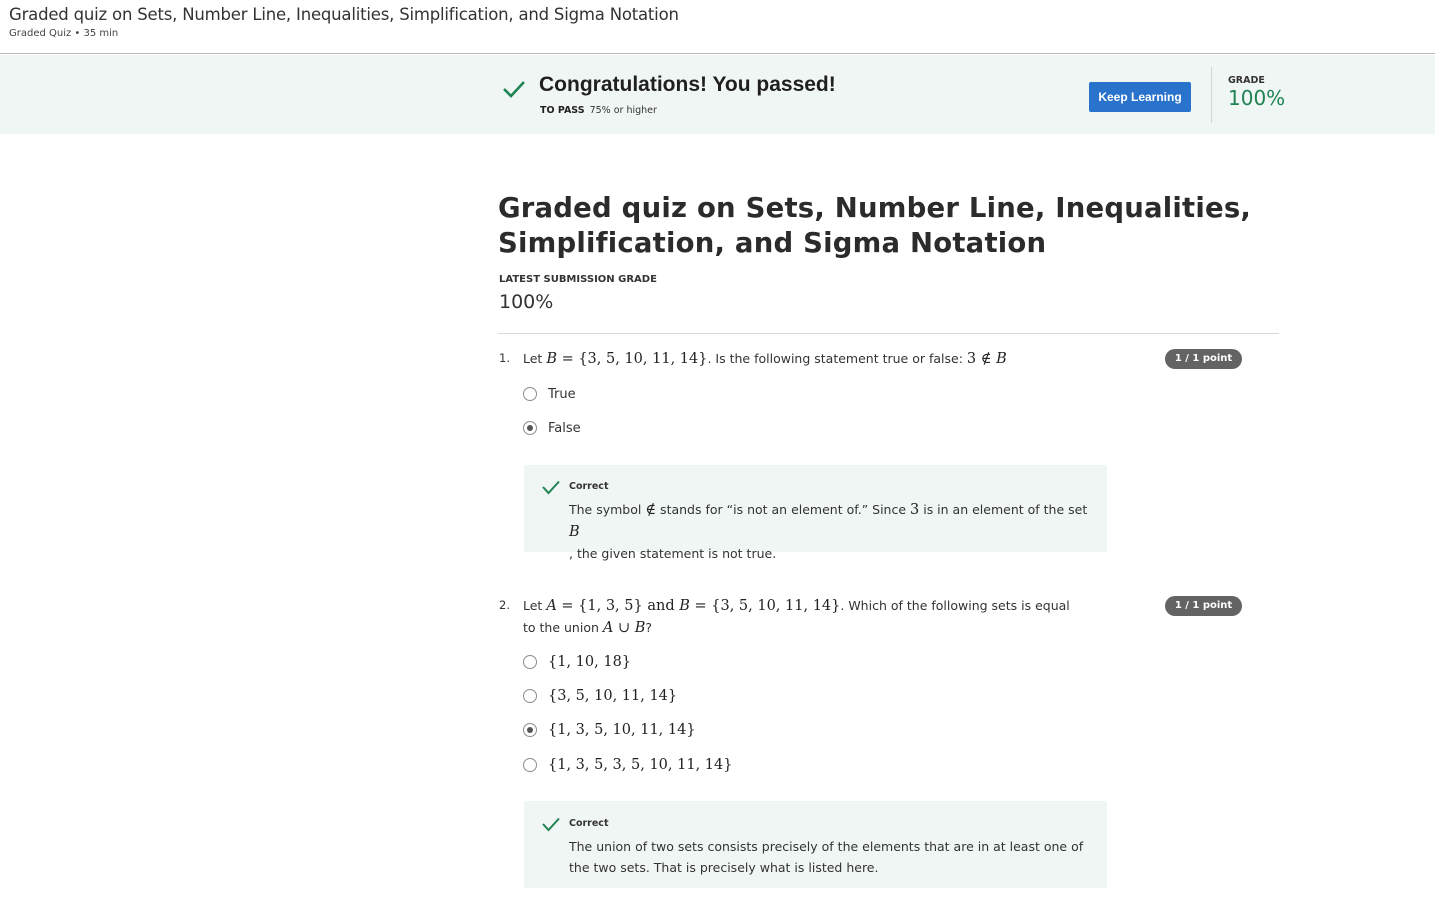  I want to click on grade-label: GRADE, so click(1246, 80).